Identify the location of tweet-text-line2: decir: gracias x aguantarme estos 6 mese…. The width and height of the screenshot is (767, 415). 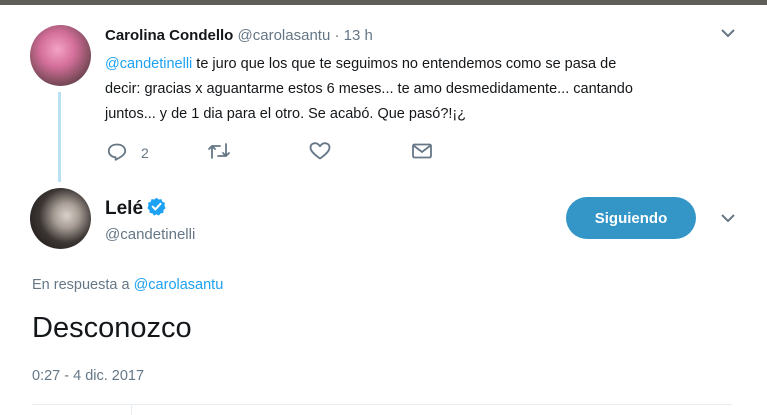
(369, 89).